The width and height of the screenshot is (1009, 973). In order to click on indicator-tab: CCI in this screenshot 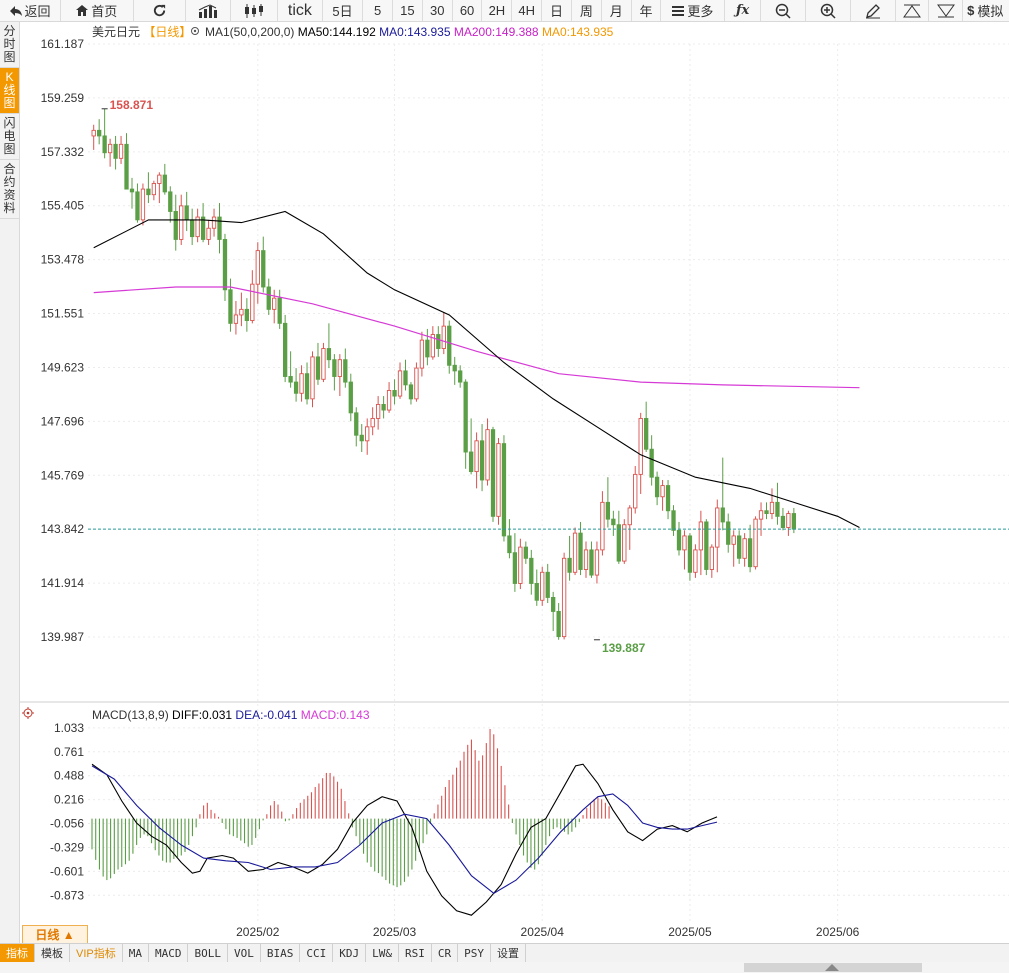, I will do `click(317, 953)`.